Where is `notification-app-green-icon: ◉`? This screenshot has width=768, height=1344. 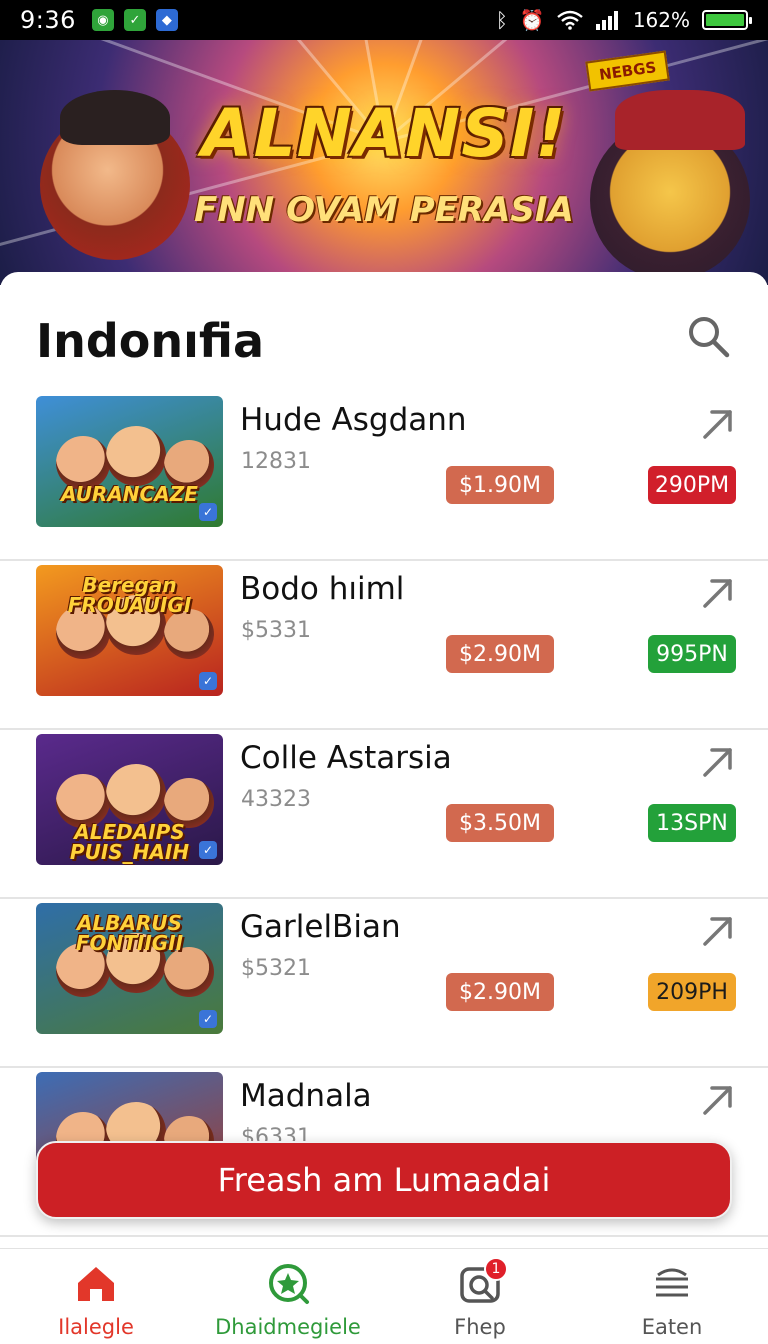 notification-app-green-icon: ◉ is located at coordinates (102, 20).